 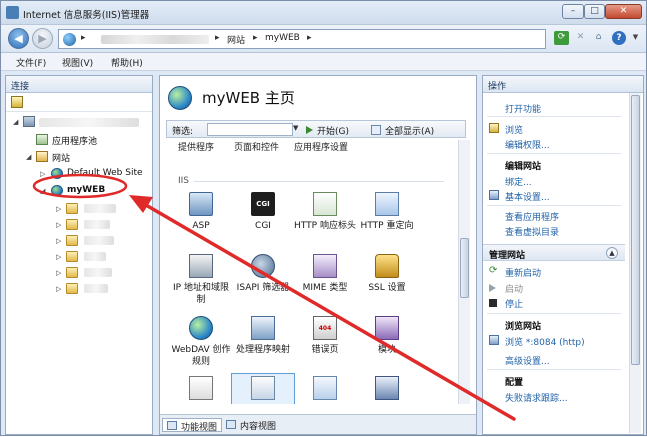 What do you see at coordinates (387, 336) in the screenshot?
I see `feature-modules: 模块` at bounding box center [387, 336].